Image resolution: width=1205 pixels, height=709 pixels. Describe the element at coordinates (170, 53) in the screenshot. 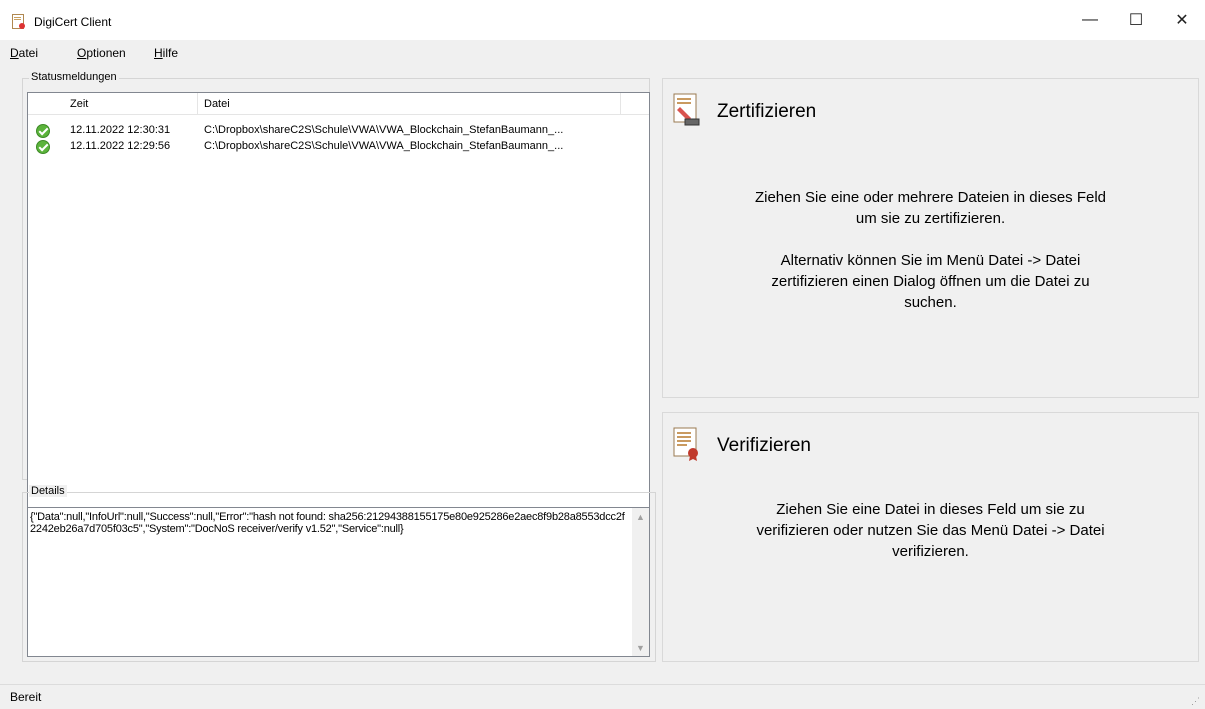

I see `menu-hilfe-label: ilfe` at that location.